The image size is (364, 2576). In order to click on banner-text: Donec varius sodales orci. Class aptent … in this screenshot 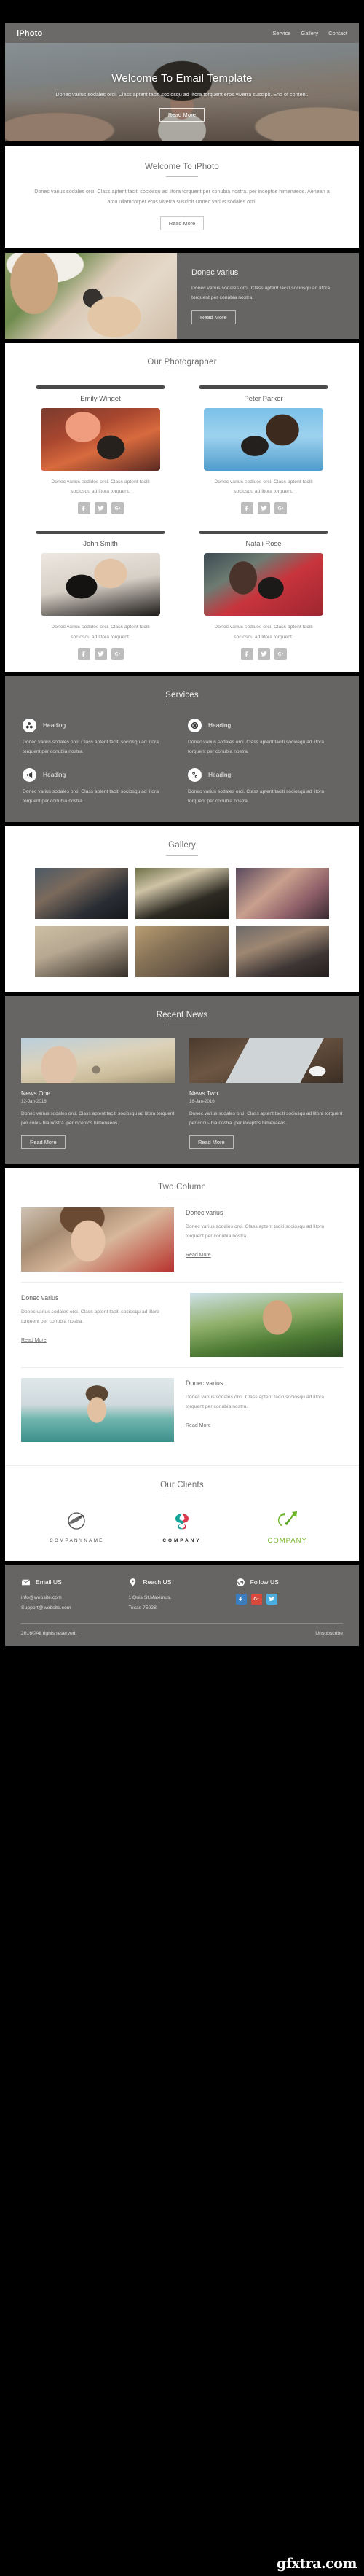, I will do `click(261, 293)`.